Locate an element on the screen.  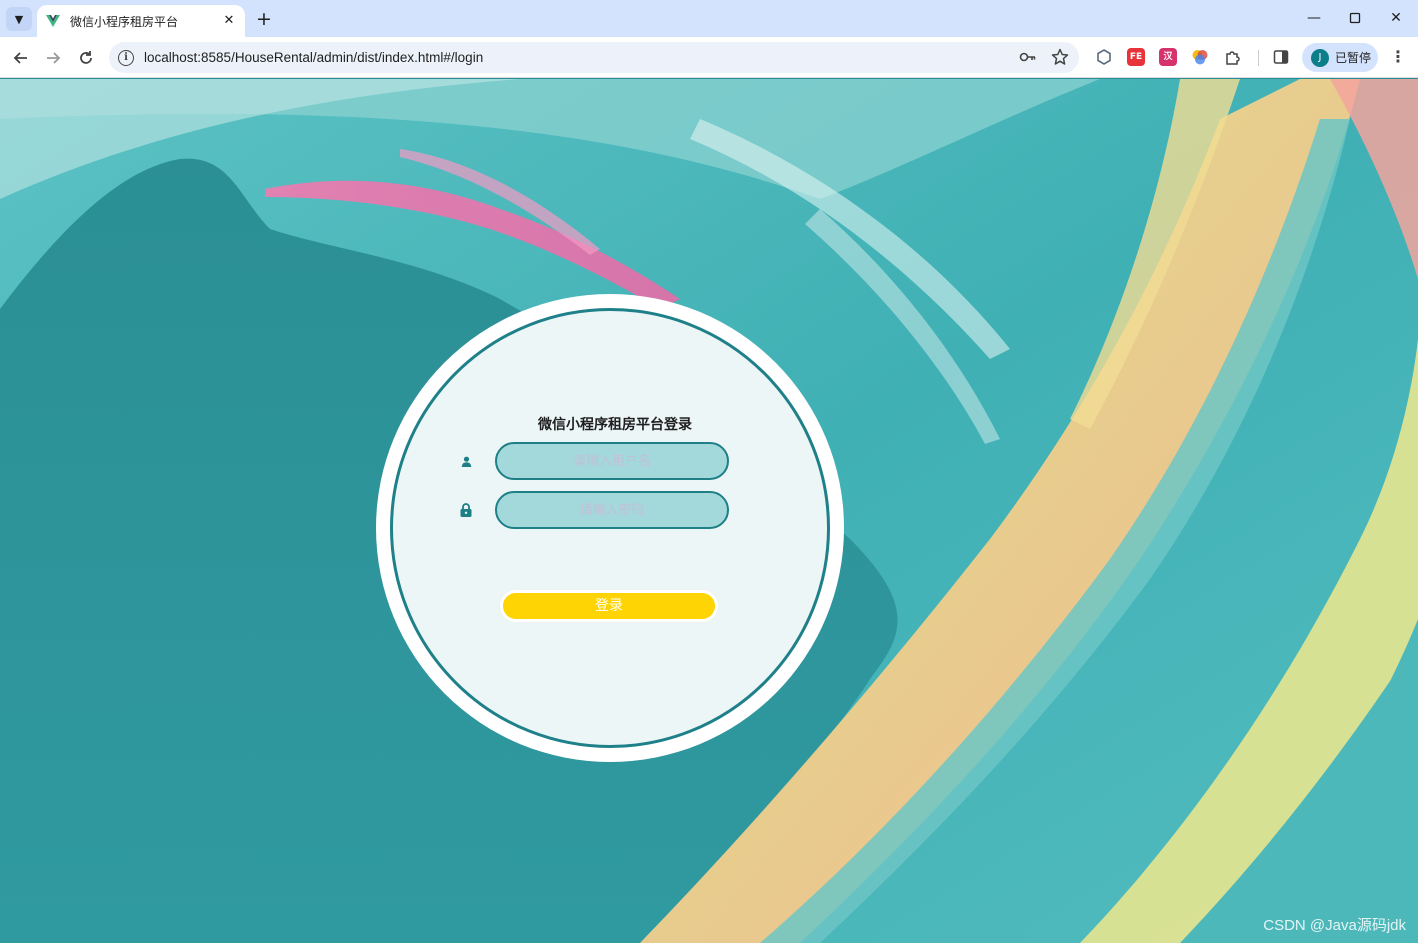
extension-translate-icon: 汉 is located at coordinates (1168, 57).